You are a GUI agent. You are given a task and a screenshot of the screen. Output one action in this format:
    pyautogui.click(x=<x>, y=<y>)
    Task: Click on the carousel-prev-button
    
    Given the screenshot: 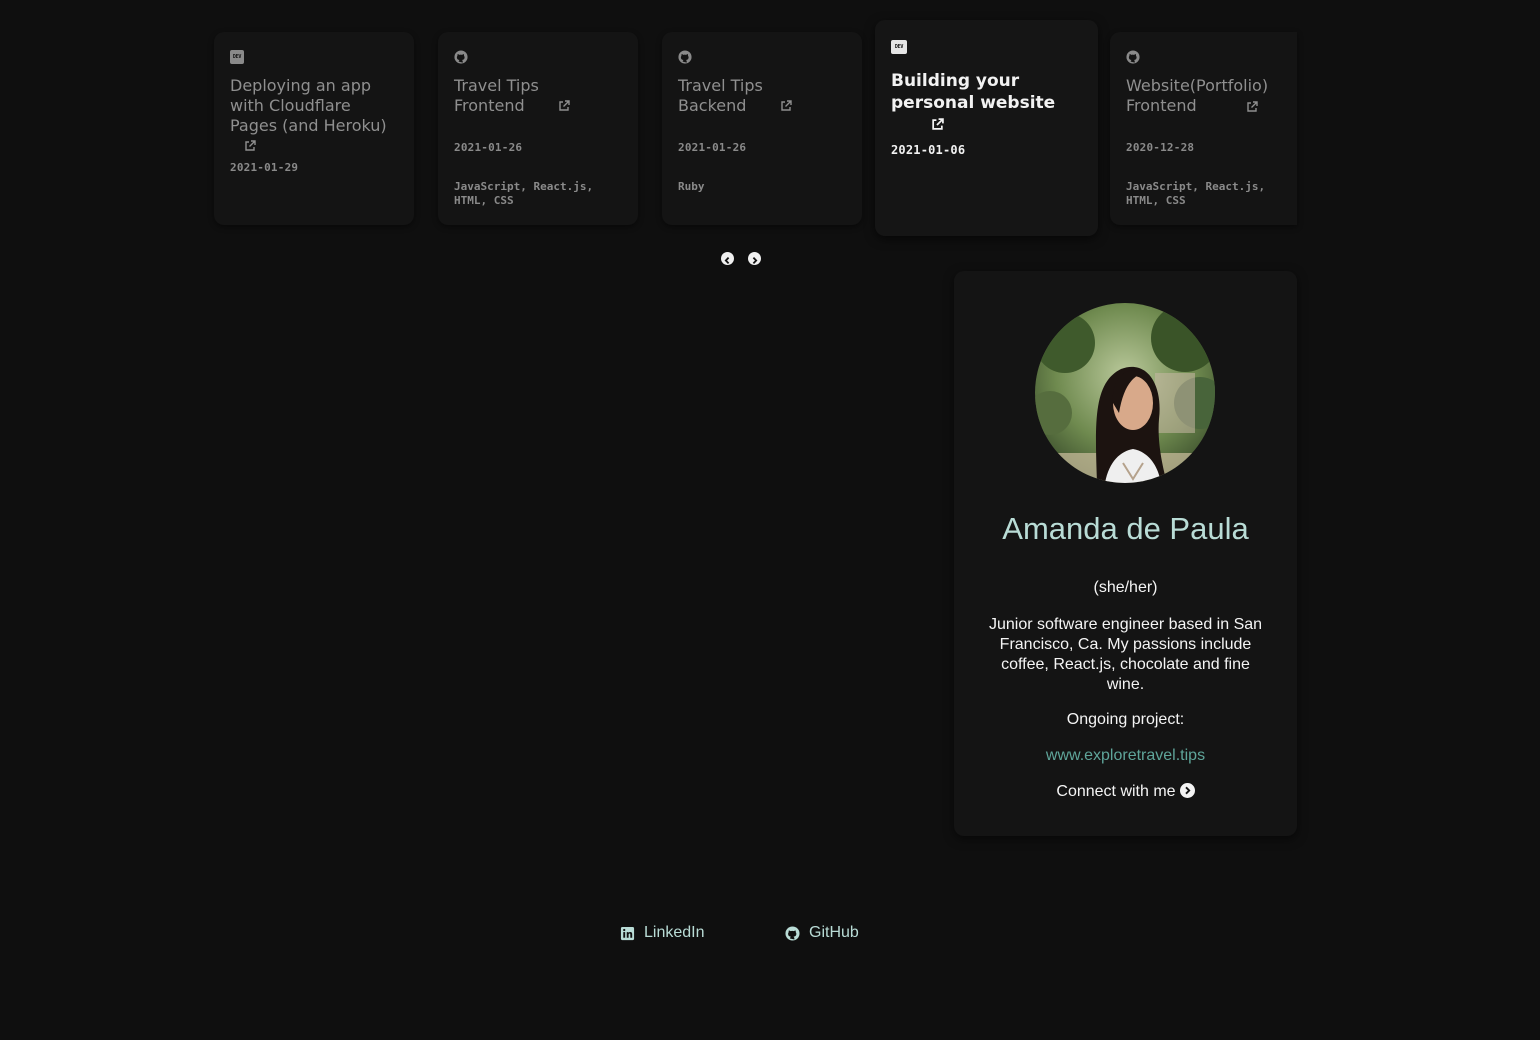 What is the action you would take?
    pyautogui.click(x=727, y=258)
    